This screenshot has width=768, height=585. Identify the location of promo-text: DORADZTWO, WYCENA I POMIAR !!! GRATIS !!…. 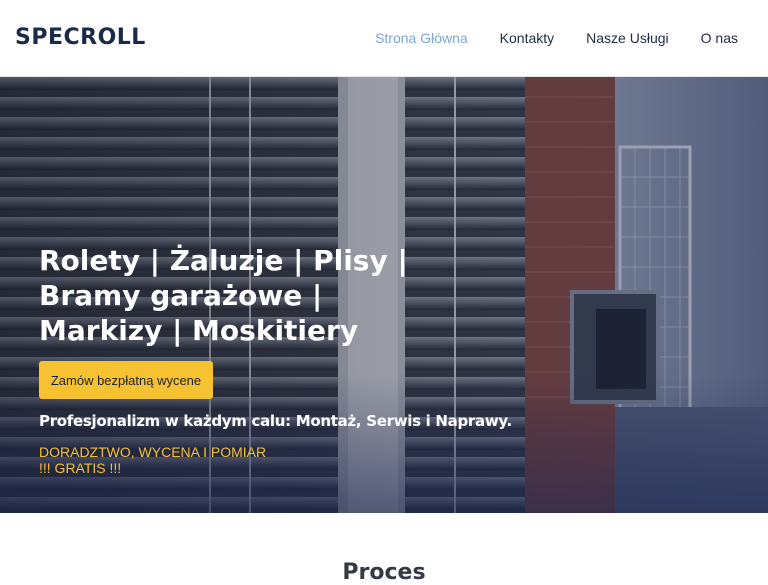
(169, 460).